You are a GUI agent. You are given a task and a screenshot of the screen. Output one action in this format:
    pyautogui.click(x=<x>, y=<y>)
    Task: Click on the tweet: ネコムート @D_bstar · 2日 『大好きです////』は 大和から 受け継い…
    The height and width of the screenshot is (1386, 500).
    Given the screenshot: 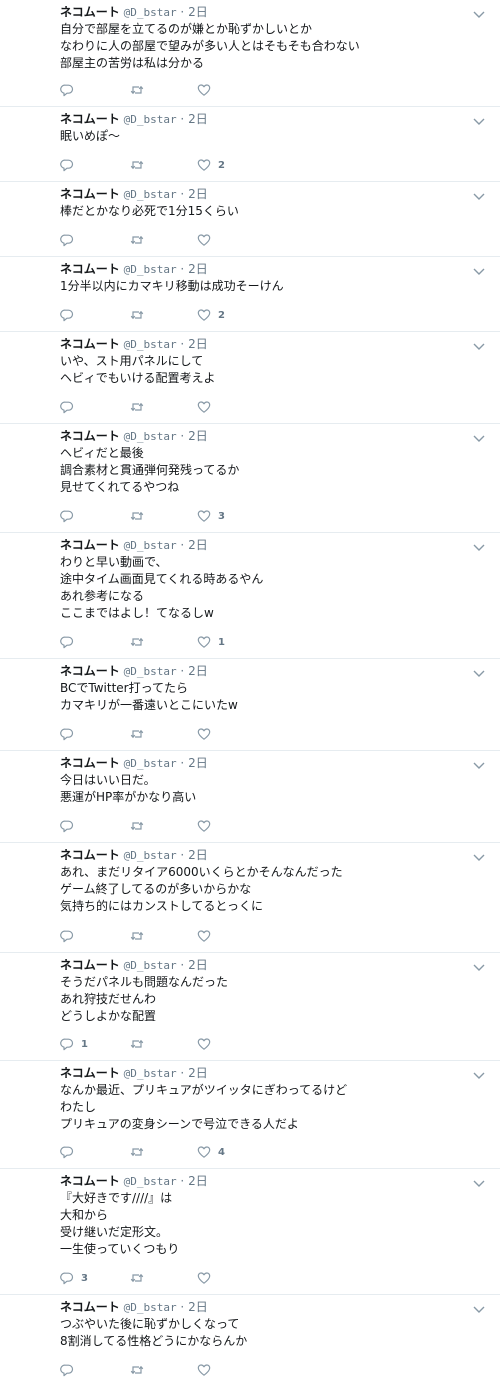 What is the action you would take?
    pyautogui.click(x=250, y=1232)
    